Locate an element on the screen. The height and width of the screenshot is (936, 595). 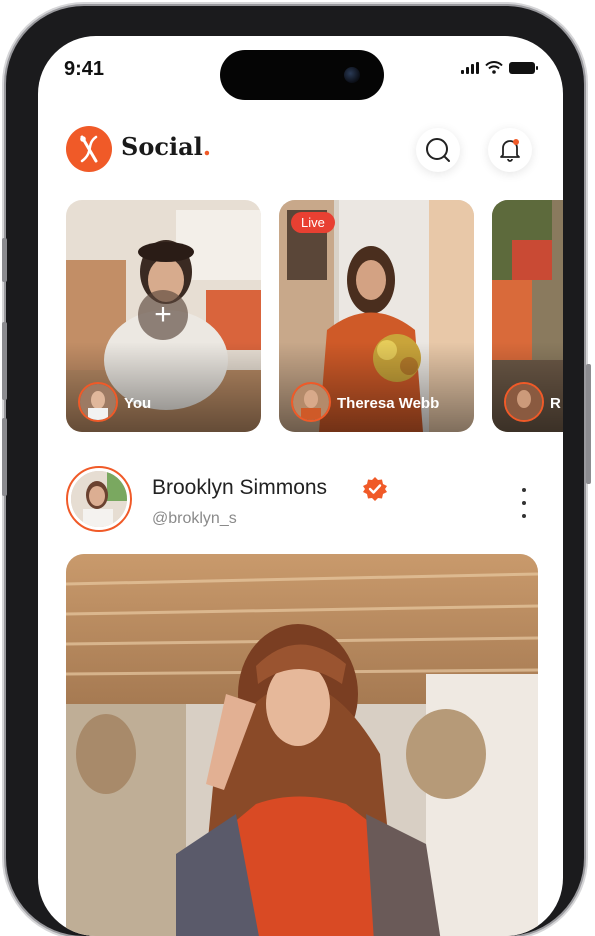
silent-switch is located at coordinates (4, 260).